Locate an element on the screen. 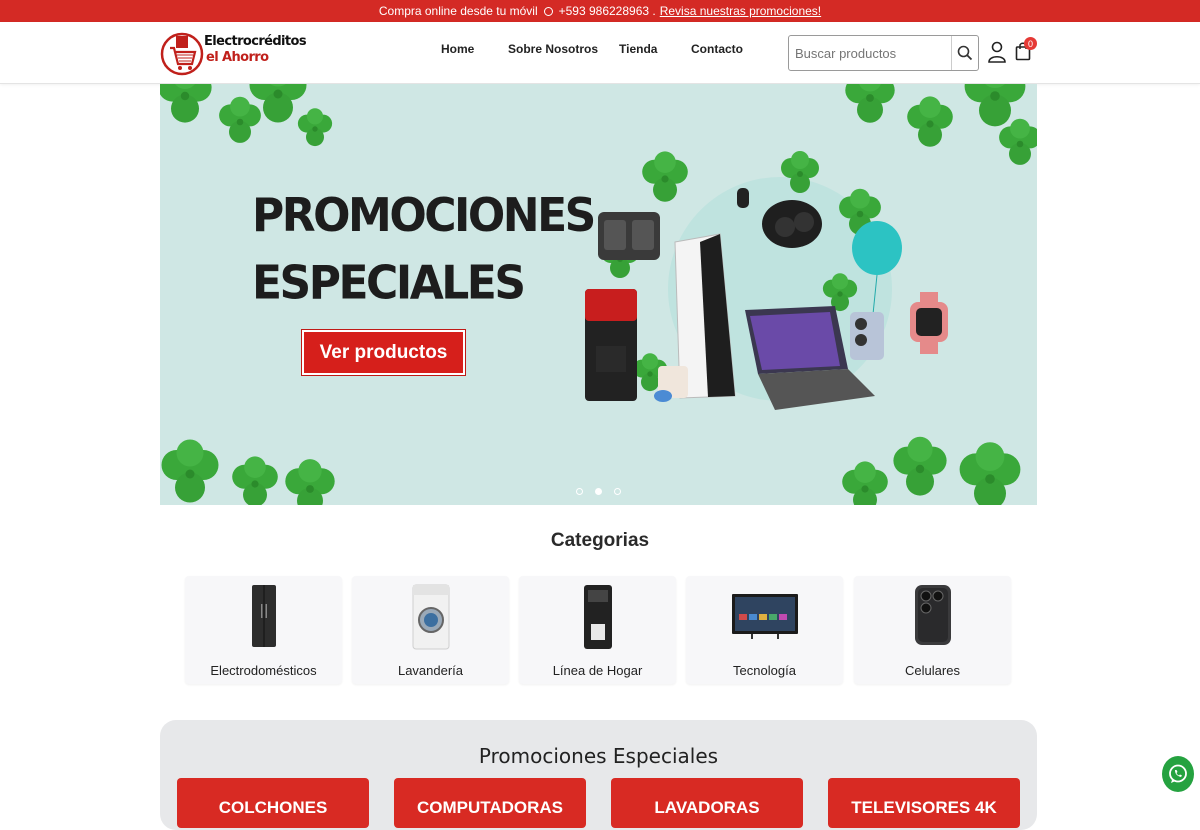  category-card-phones: Celulares is located at coordinates (932, 630).